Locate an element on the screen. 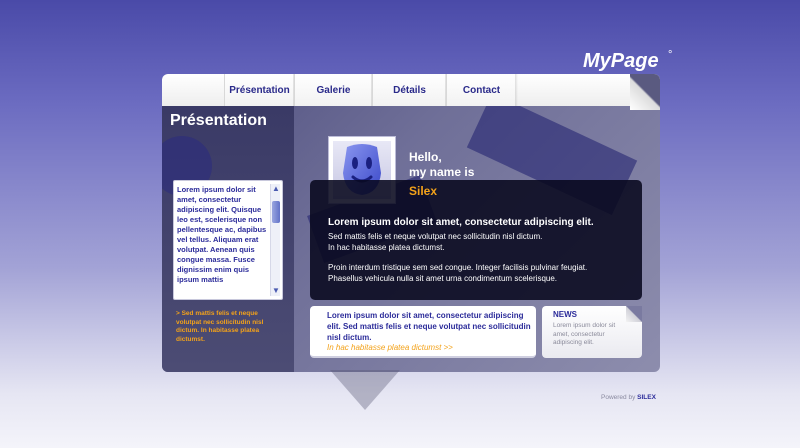 The width and height of the screenshot is (800, 448). tab-details: Détails is located at coordinates (410, 90).